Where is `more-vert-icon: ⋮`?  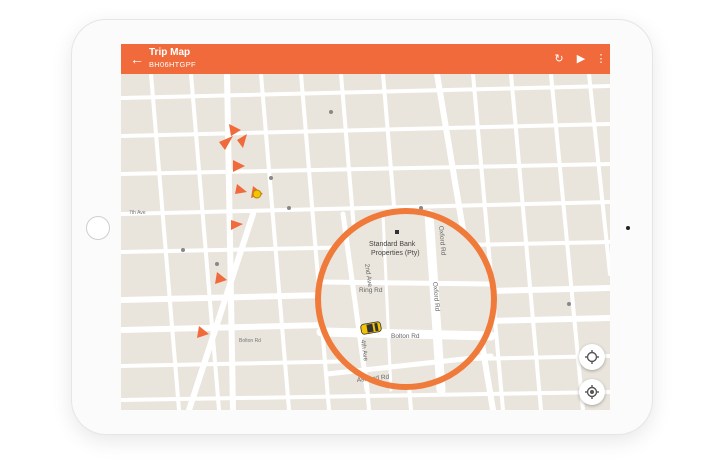 more-vert-icon: ⋮ is located at coordinates (601, 59).